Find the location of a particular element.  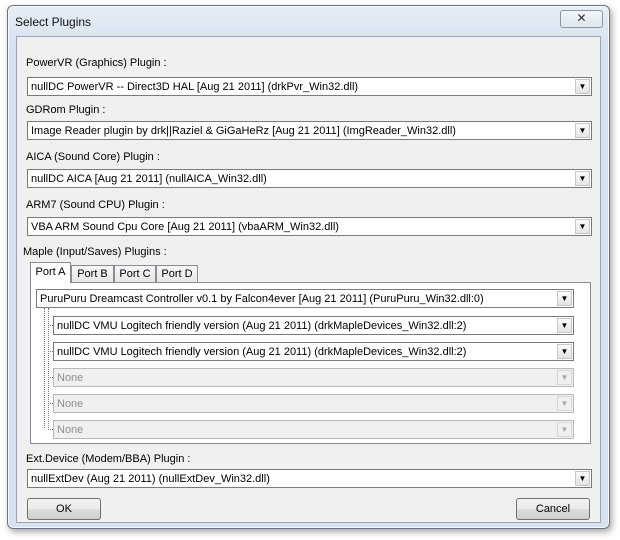

maple-subdevice-4-select: None ▼ is located at coordinates (313, 403).